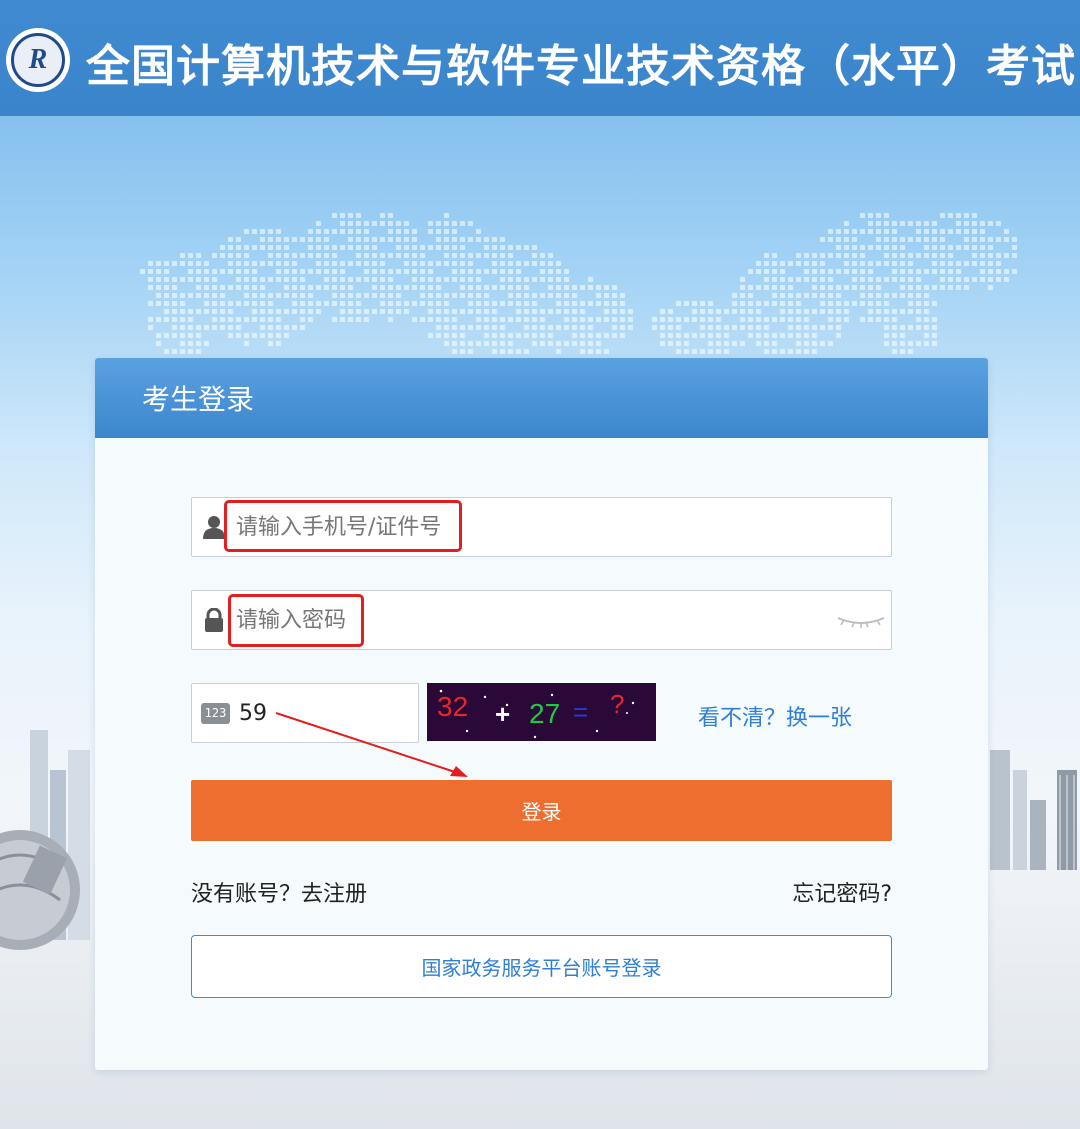  Describe the element at coordinates (279, 892) in the screenshot. I see `register-link: 没有账号？去注册` at that location.